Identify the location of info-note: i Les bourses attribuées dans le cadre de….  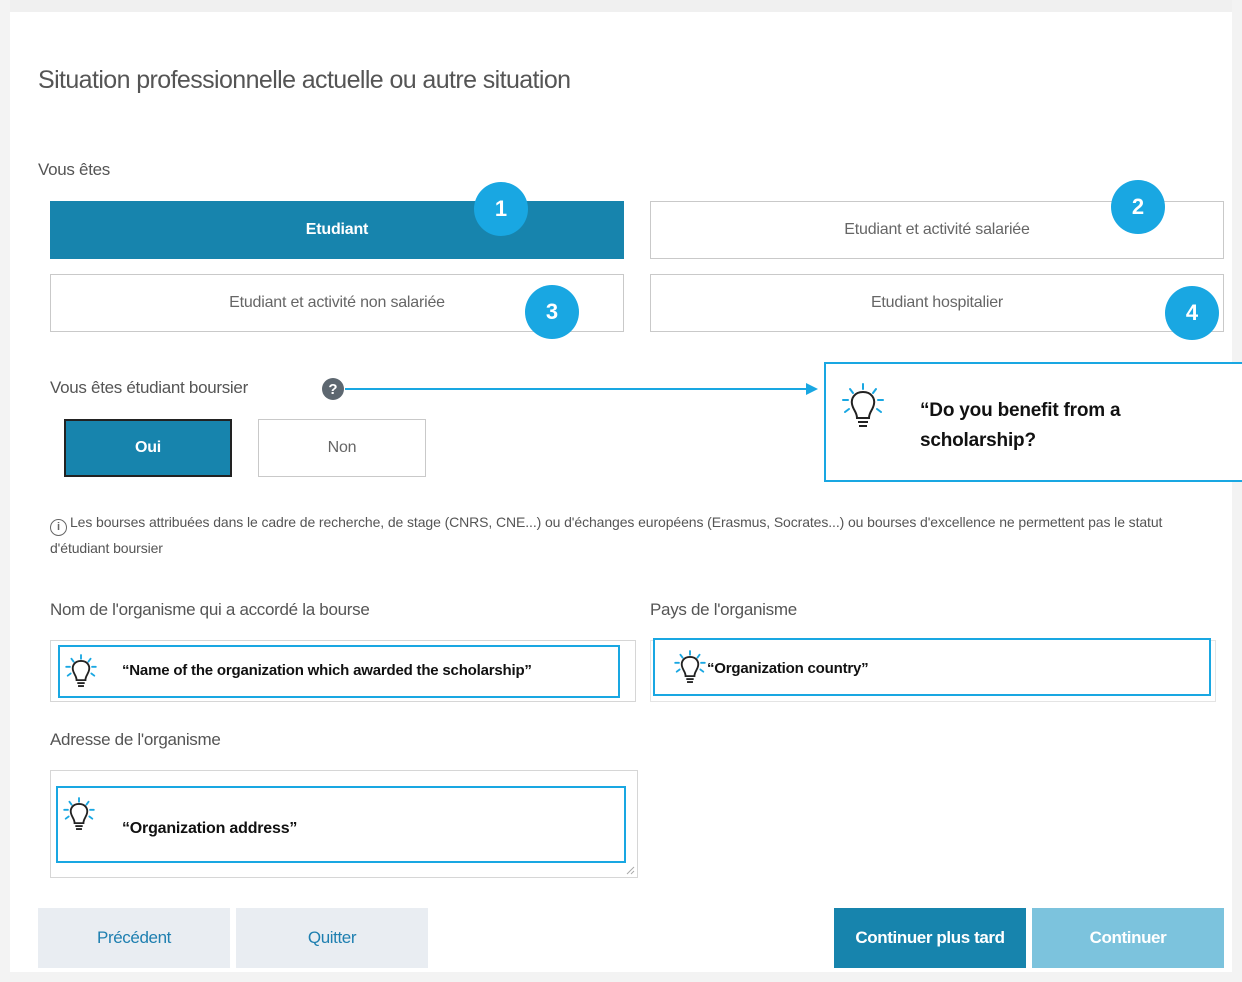
(625, 535).